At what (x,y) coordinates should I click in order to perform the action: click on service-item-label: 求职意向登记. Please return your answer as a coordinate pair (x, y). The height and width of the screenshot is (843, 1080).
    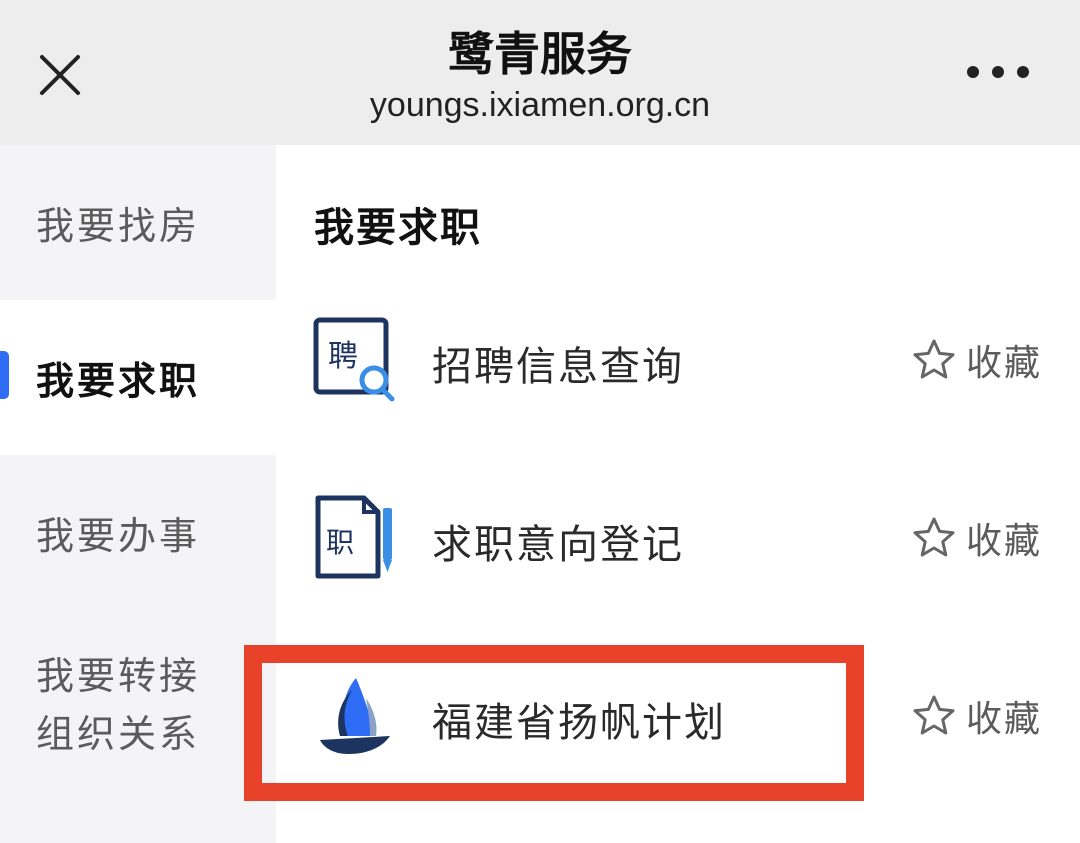
    Looking at the image, I should click on (558, 545).